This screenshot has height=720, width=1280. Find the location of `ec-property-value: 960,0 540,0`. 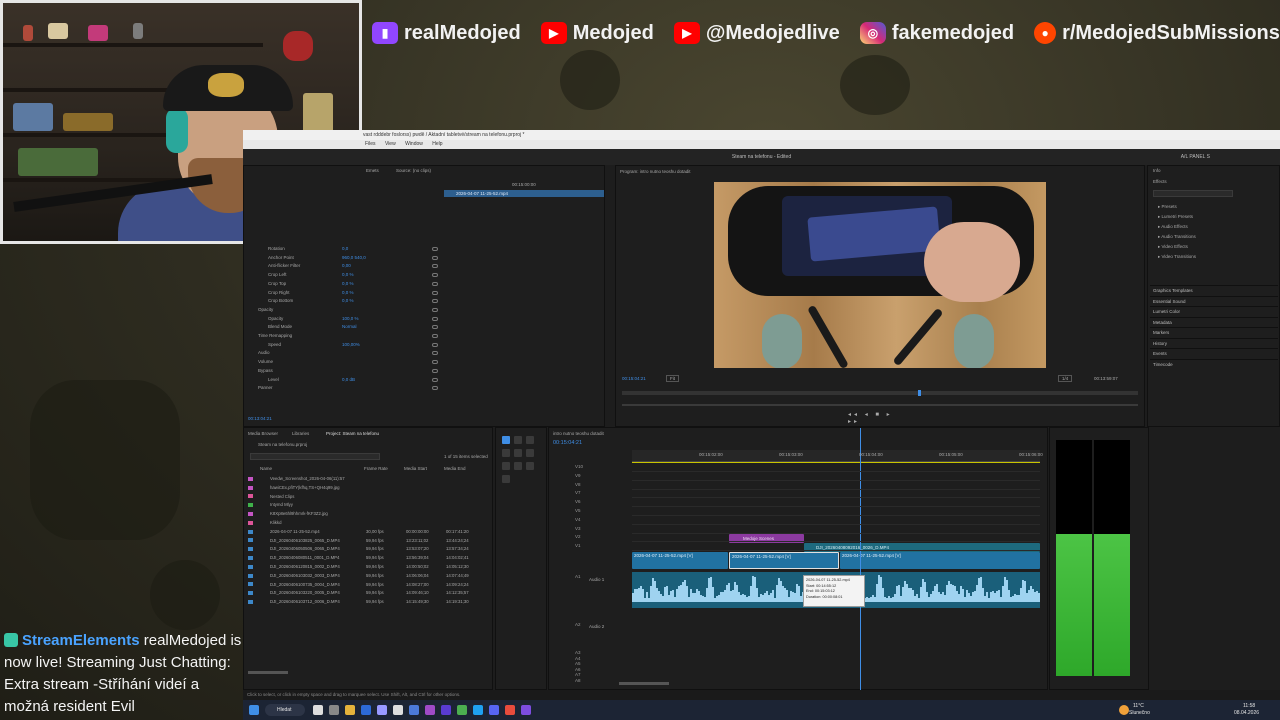

ec-property-value: 960,0 540,0 is located at coordinates (354, 257).